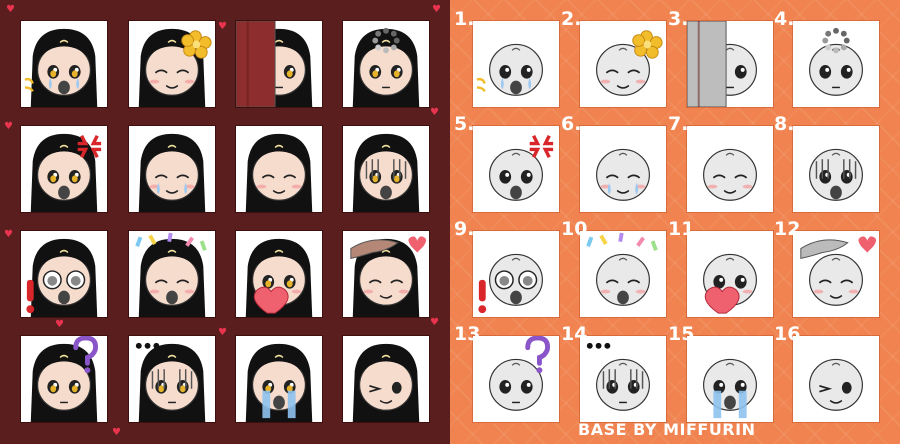  What do you see at coordinates (787, 334) in the screenshot?
I see `emote-number: 16` at bounding box center [787, 334].